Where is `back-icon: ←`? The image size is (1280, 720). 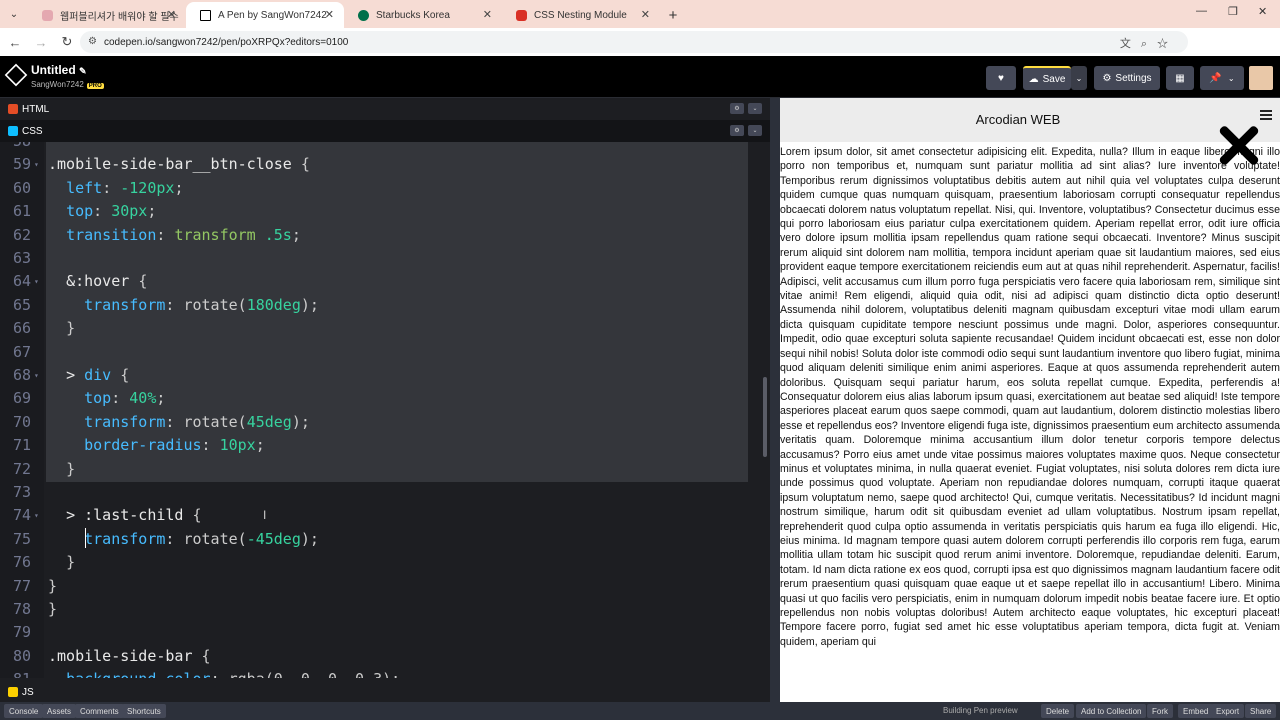
back-icon: ← is located at coordinates (15, 42).